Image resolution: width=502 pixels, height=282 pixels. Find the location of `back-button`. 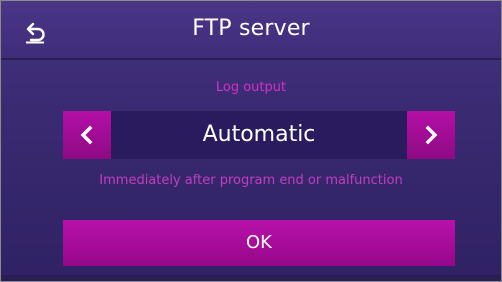

back-button is located at coordinates (35, 31).